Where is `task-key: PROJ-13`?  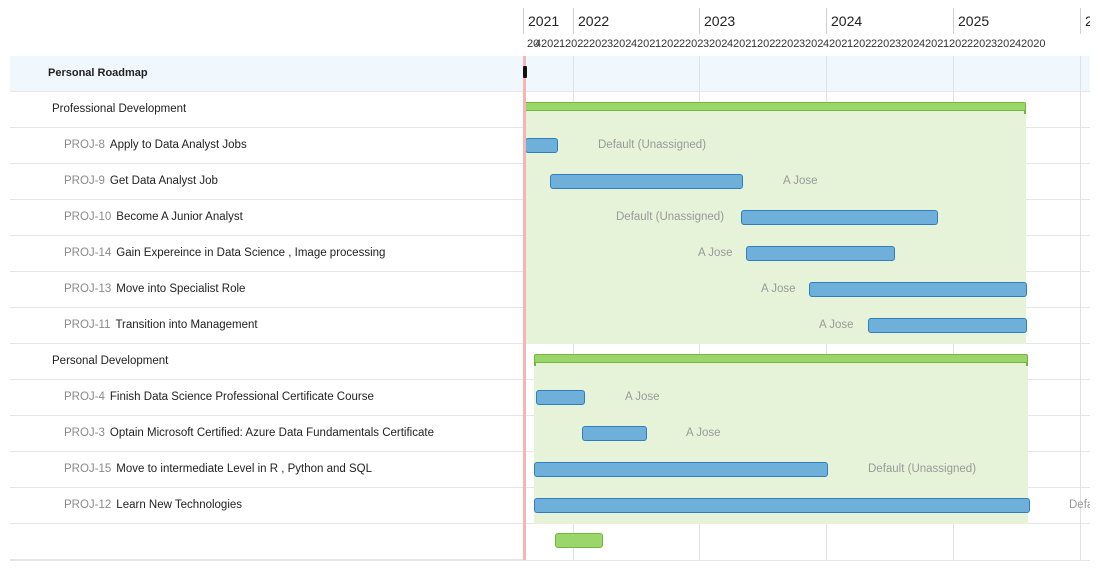 task-key: PROJ-13 is located at coordinates (87, 289).